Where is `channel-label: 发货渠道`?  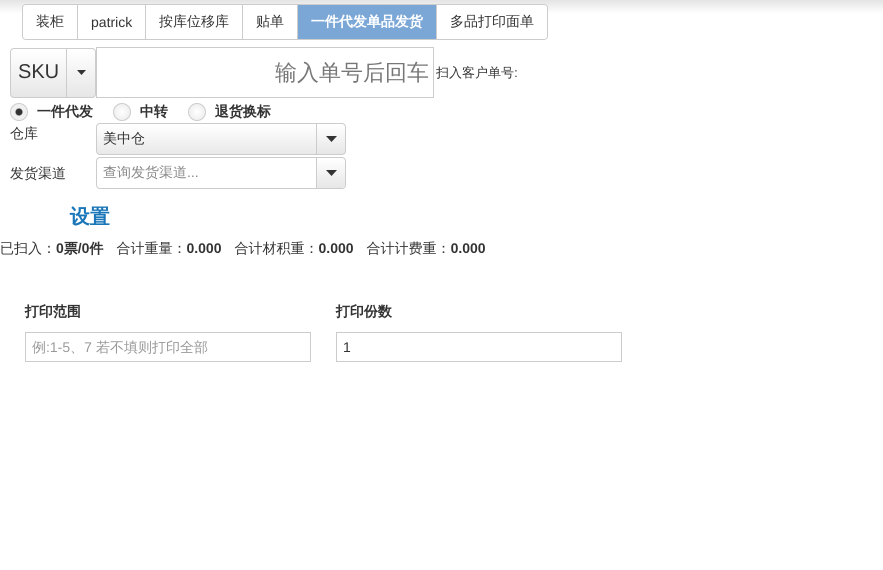 channel-label: 发货渠道 is located at coordinates (38, 173).